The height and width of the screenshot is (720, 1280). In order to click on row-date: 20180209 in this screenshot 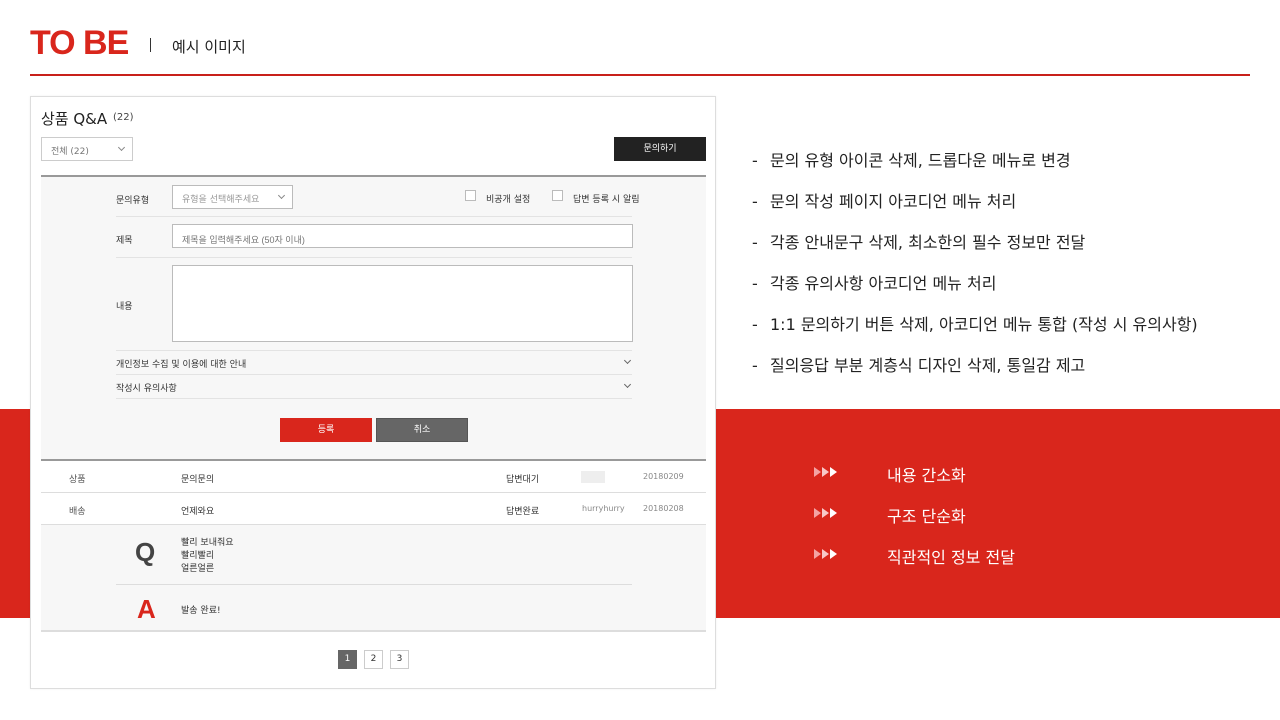, I will do `click(663, 476)`.